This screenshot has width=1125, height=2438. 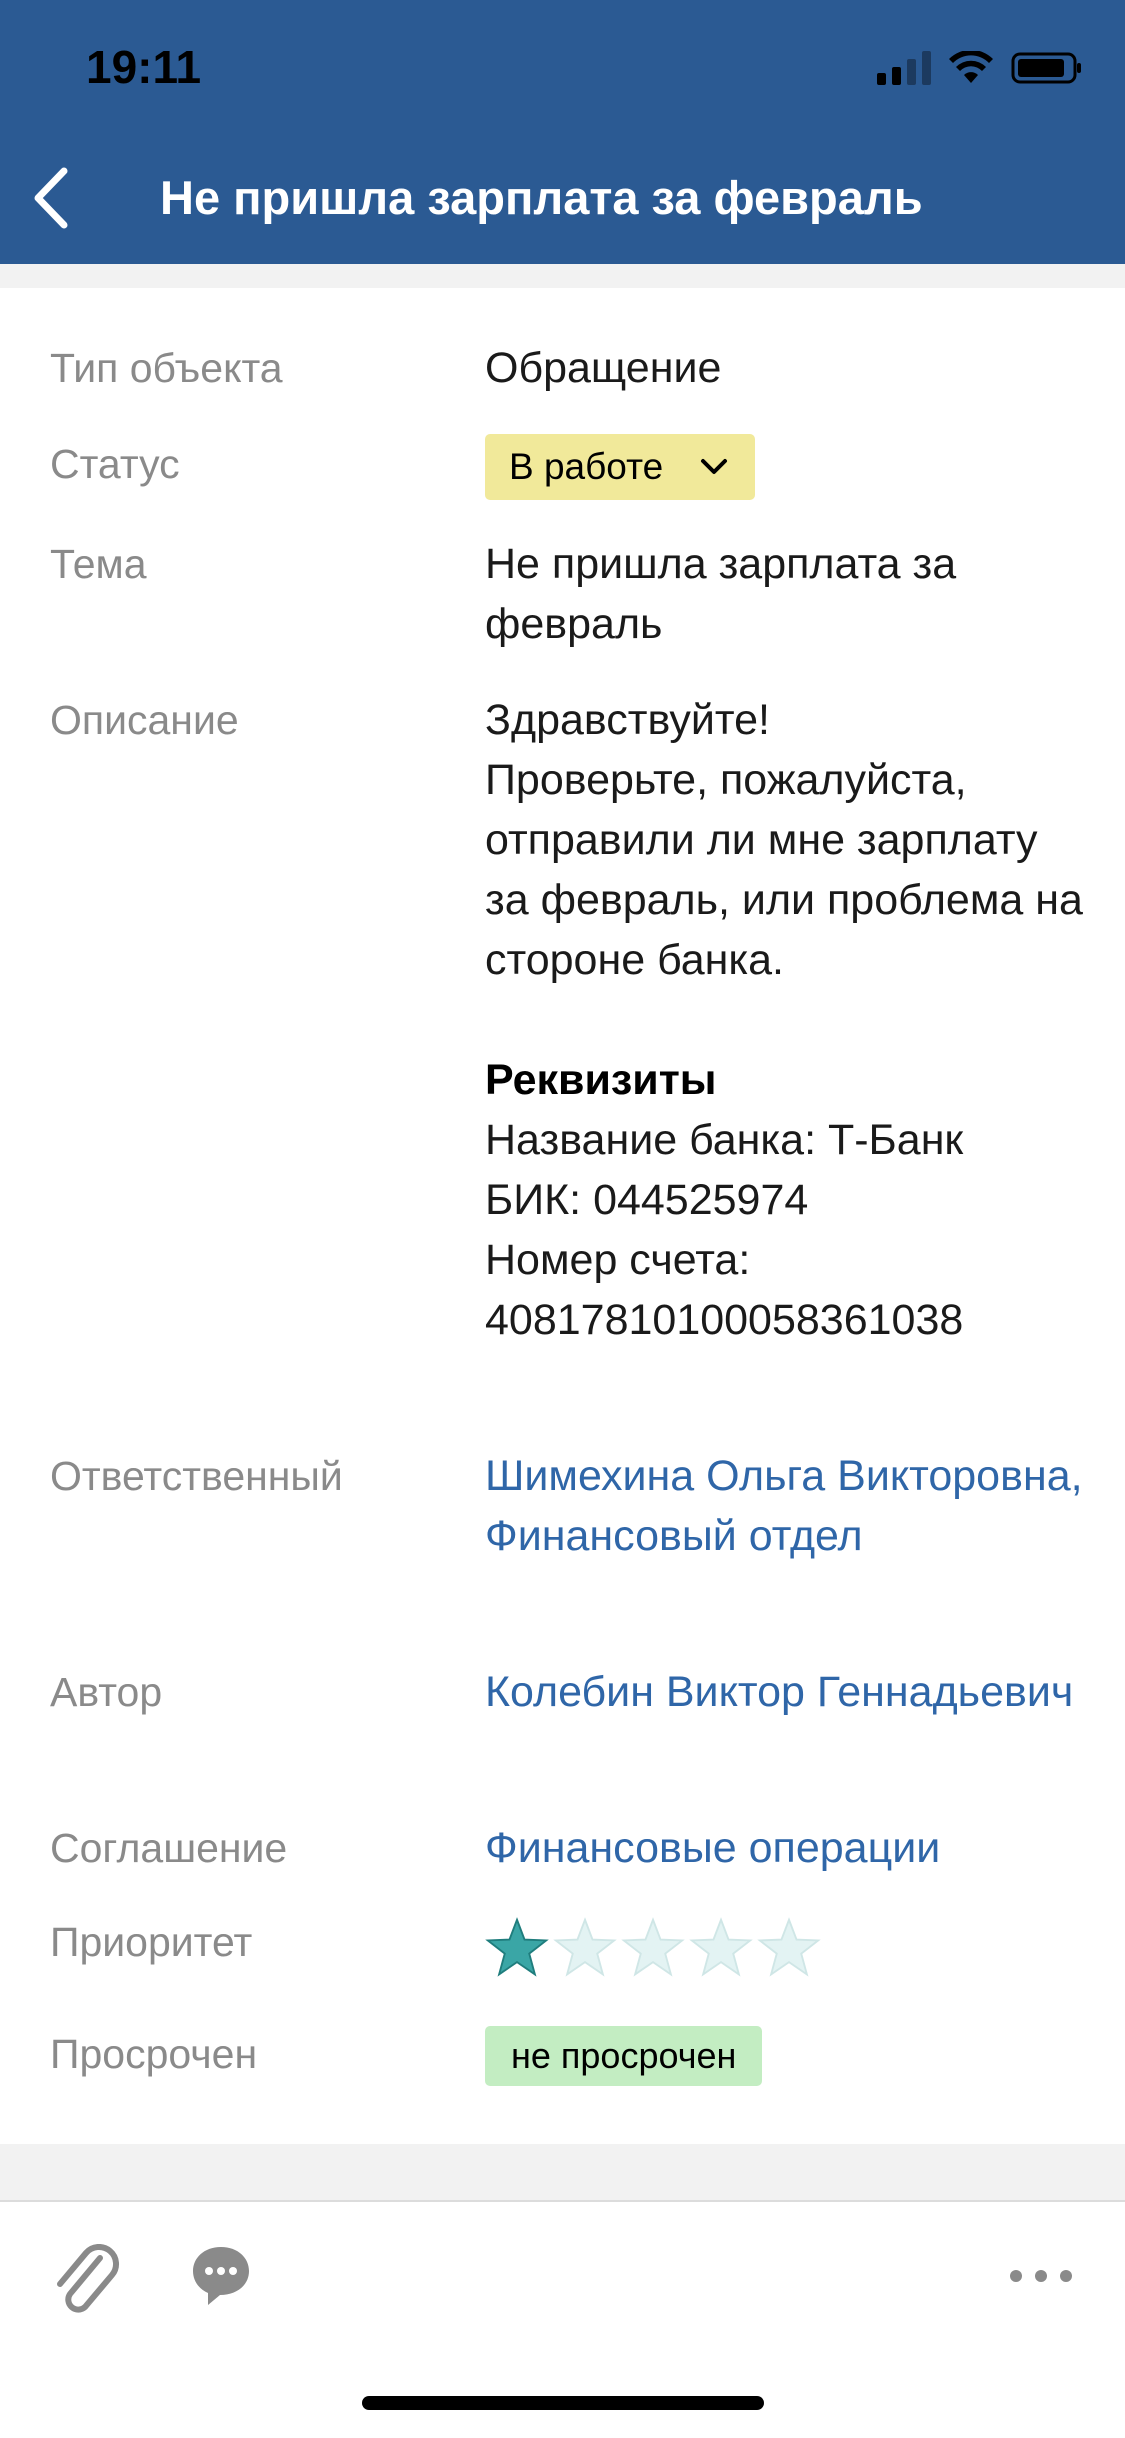 I want to click on field-label: Описание, so click(x=144, y=720).